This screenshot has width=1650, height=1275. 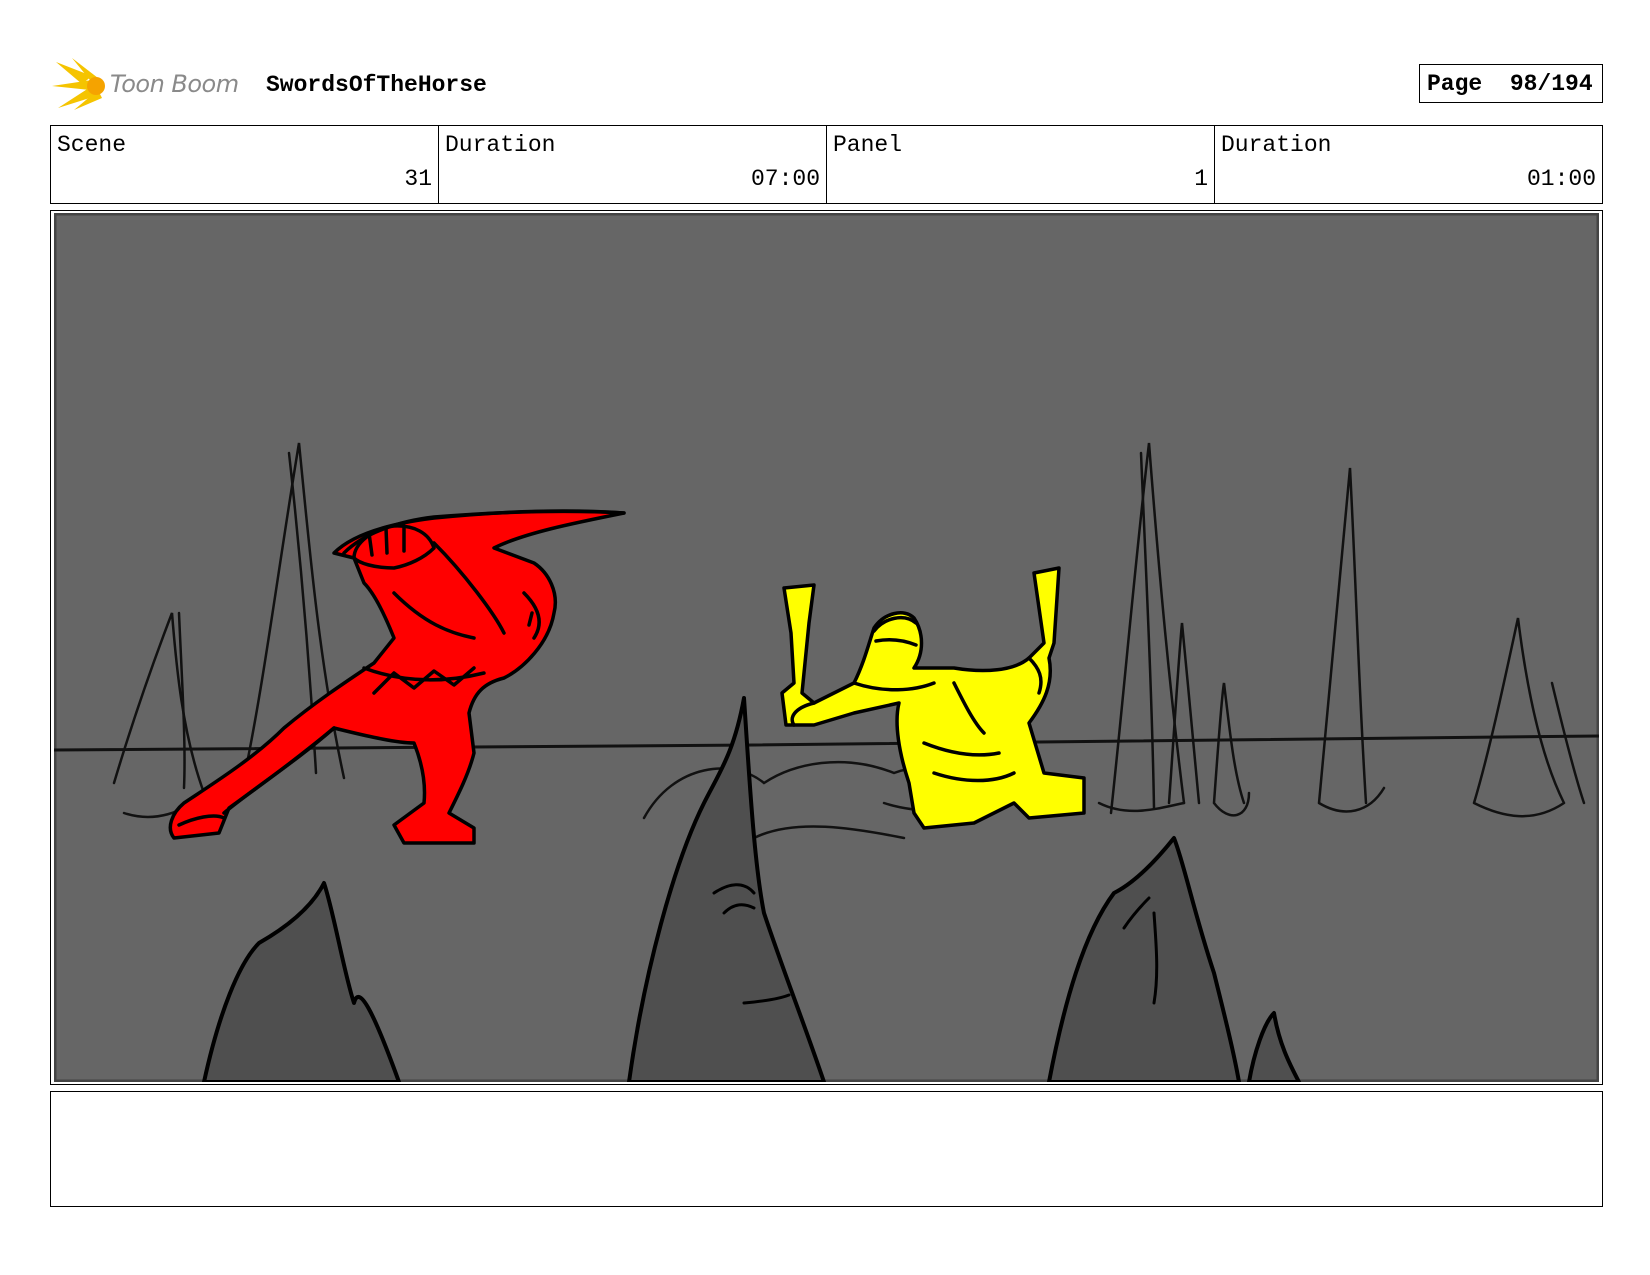 What do you see at coordinates (1561, 179) in the screenshot?
I see `panel-duration-value: 01:00` at bounding box center [1561, 179].